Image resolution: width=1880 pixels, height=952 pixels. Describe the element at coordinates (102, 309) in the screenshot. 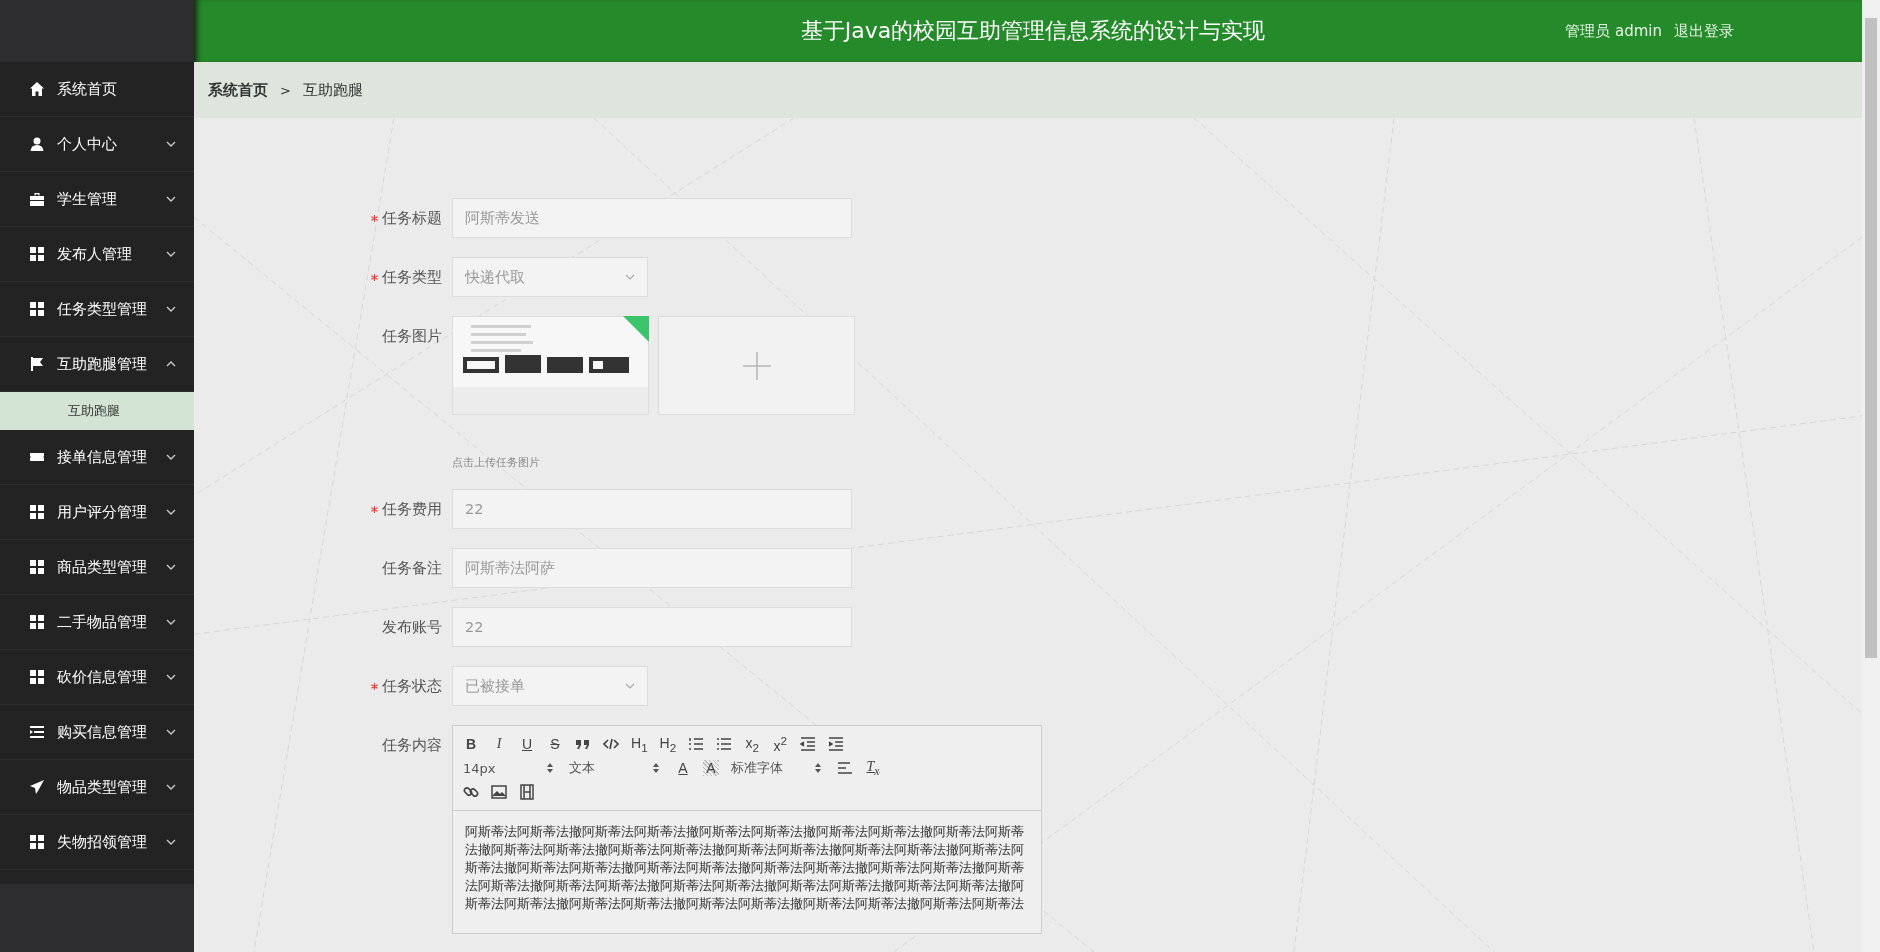

I see `sidebar-label: 任务类型管理` at that location.